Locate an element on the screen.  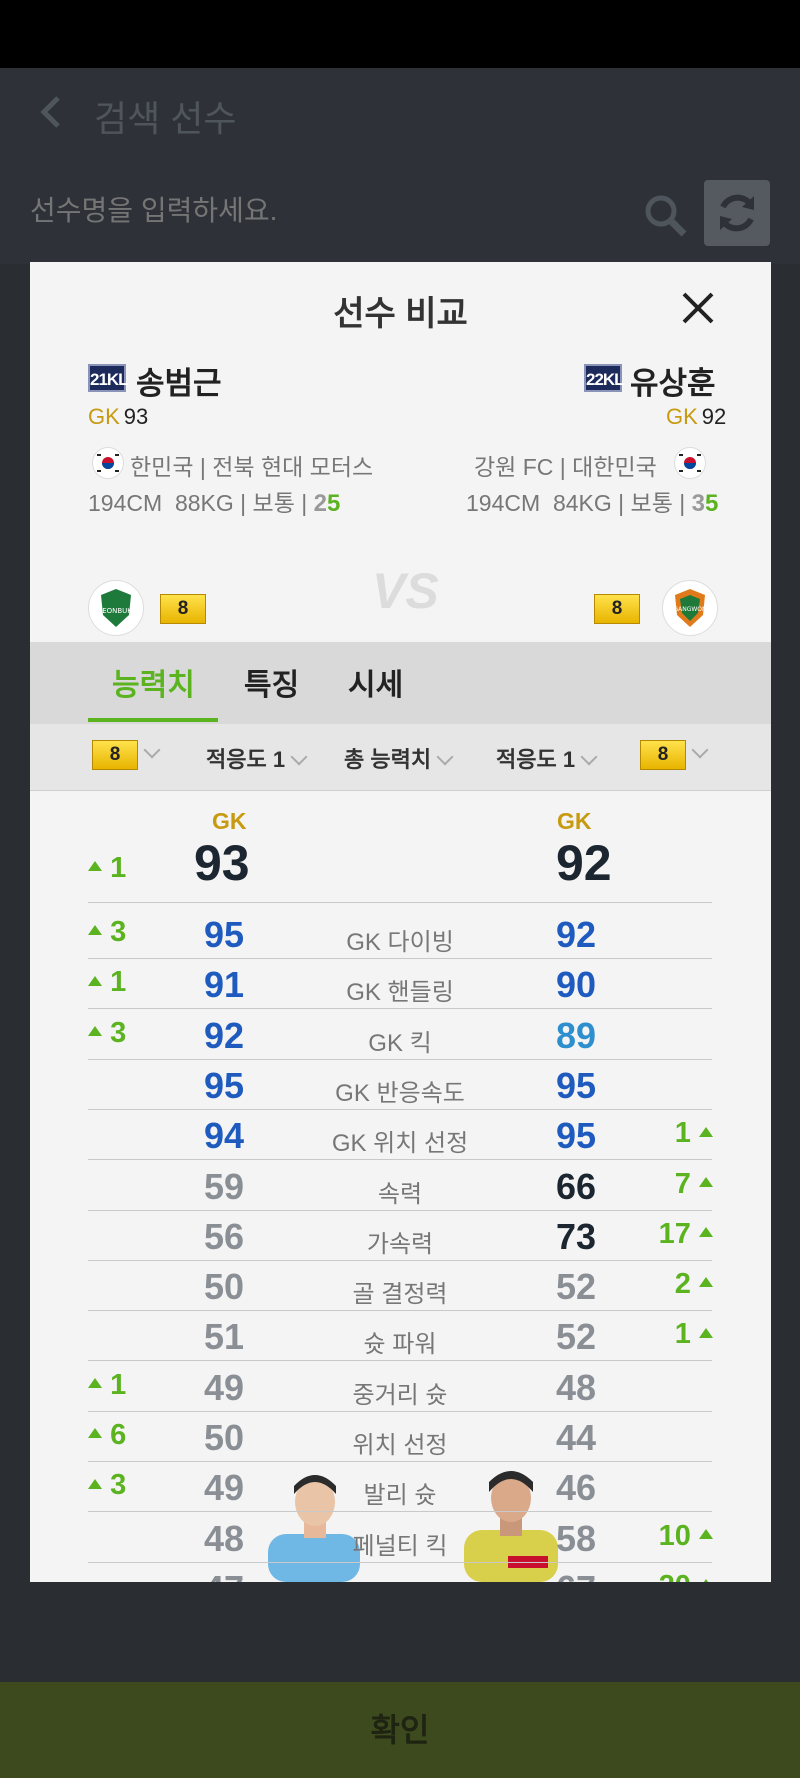
stat-label: 짧은 패스 is located at coordinates (400, 1579).